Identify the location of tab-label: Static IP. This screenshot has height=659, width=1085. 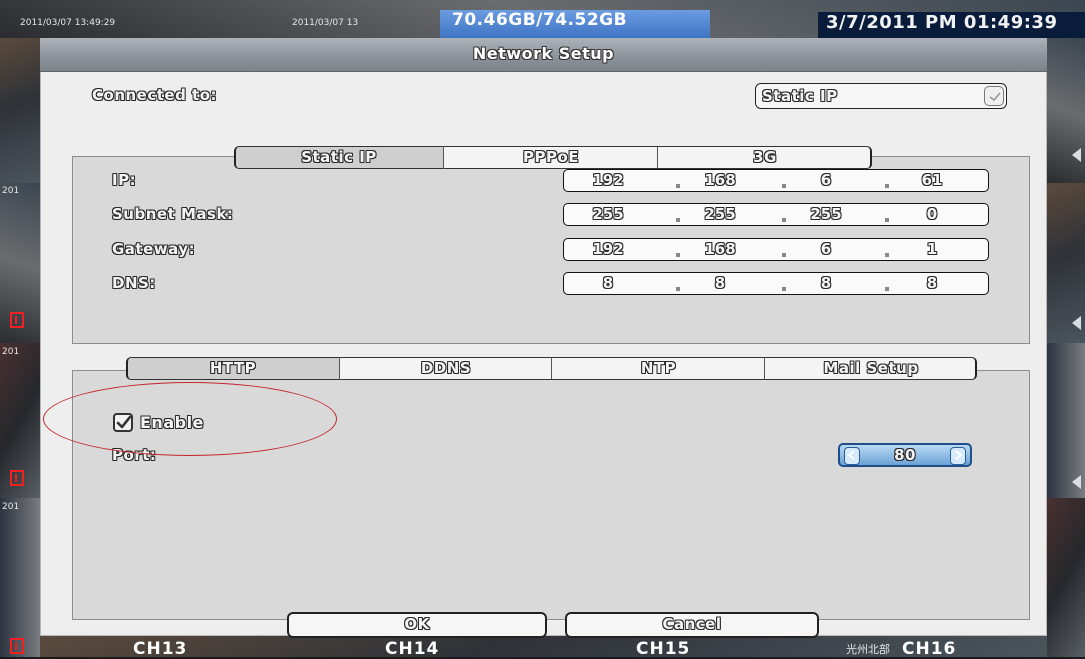
(339, 157).